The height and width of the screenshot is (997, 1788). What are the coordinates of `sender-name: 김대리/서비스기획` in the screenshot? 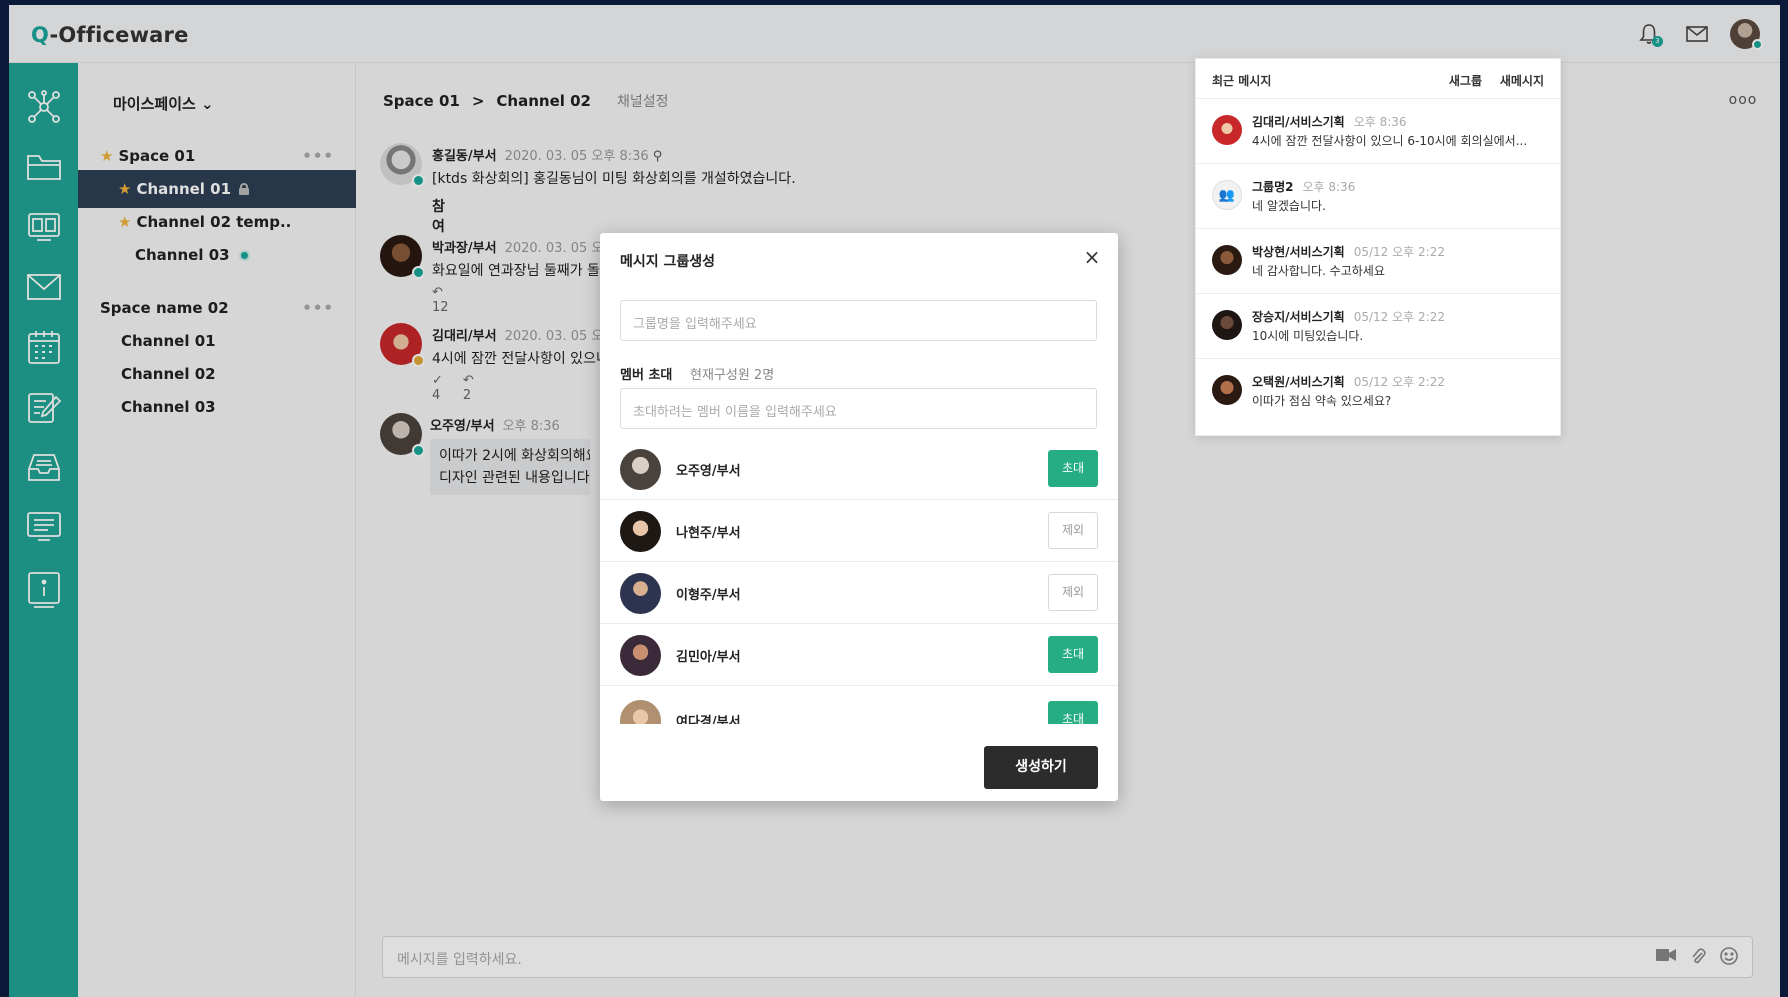 It's located at (1298, 122).